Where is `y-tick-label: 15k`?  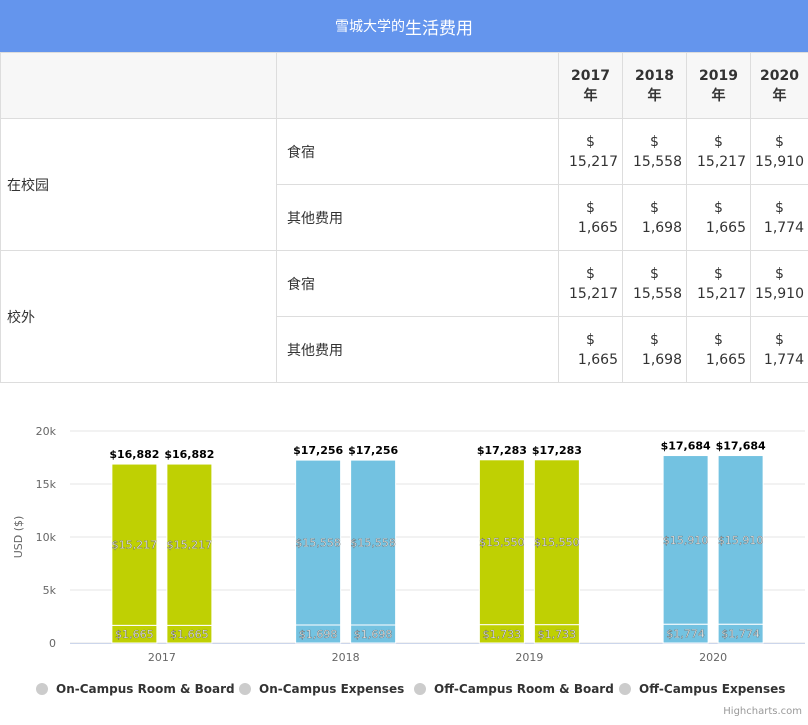
y-tick-label: 15k is located at coordinates (46, 484).